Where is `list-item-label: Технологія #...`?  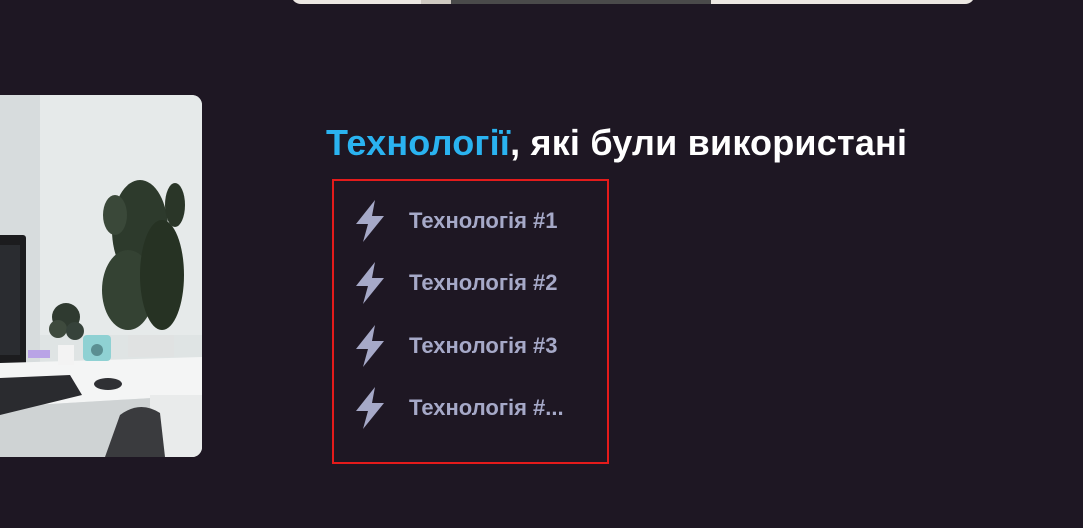
list-item-label: Технологія #... is located at coordinates (486, 407).